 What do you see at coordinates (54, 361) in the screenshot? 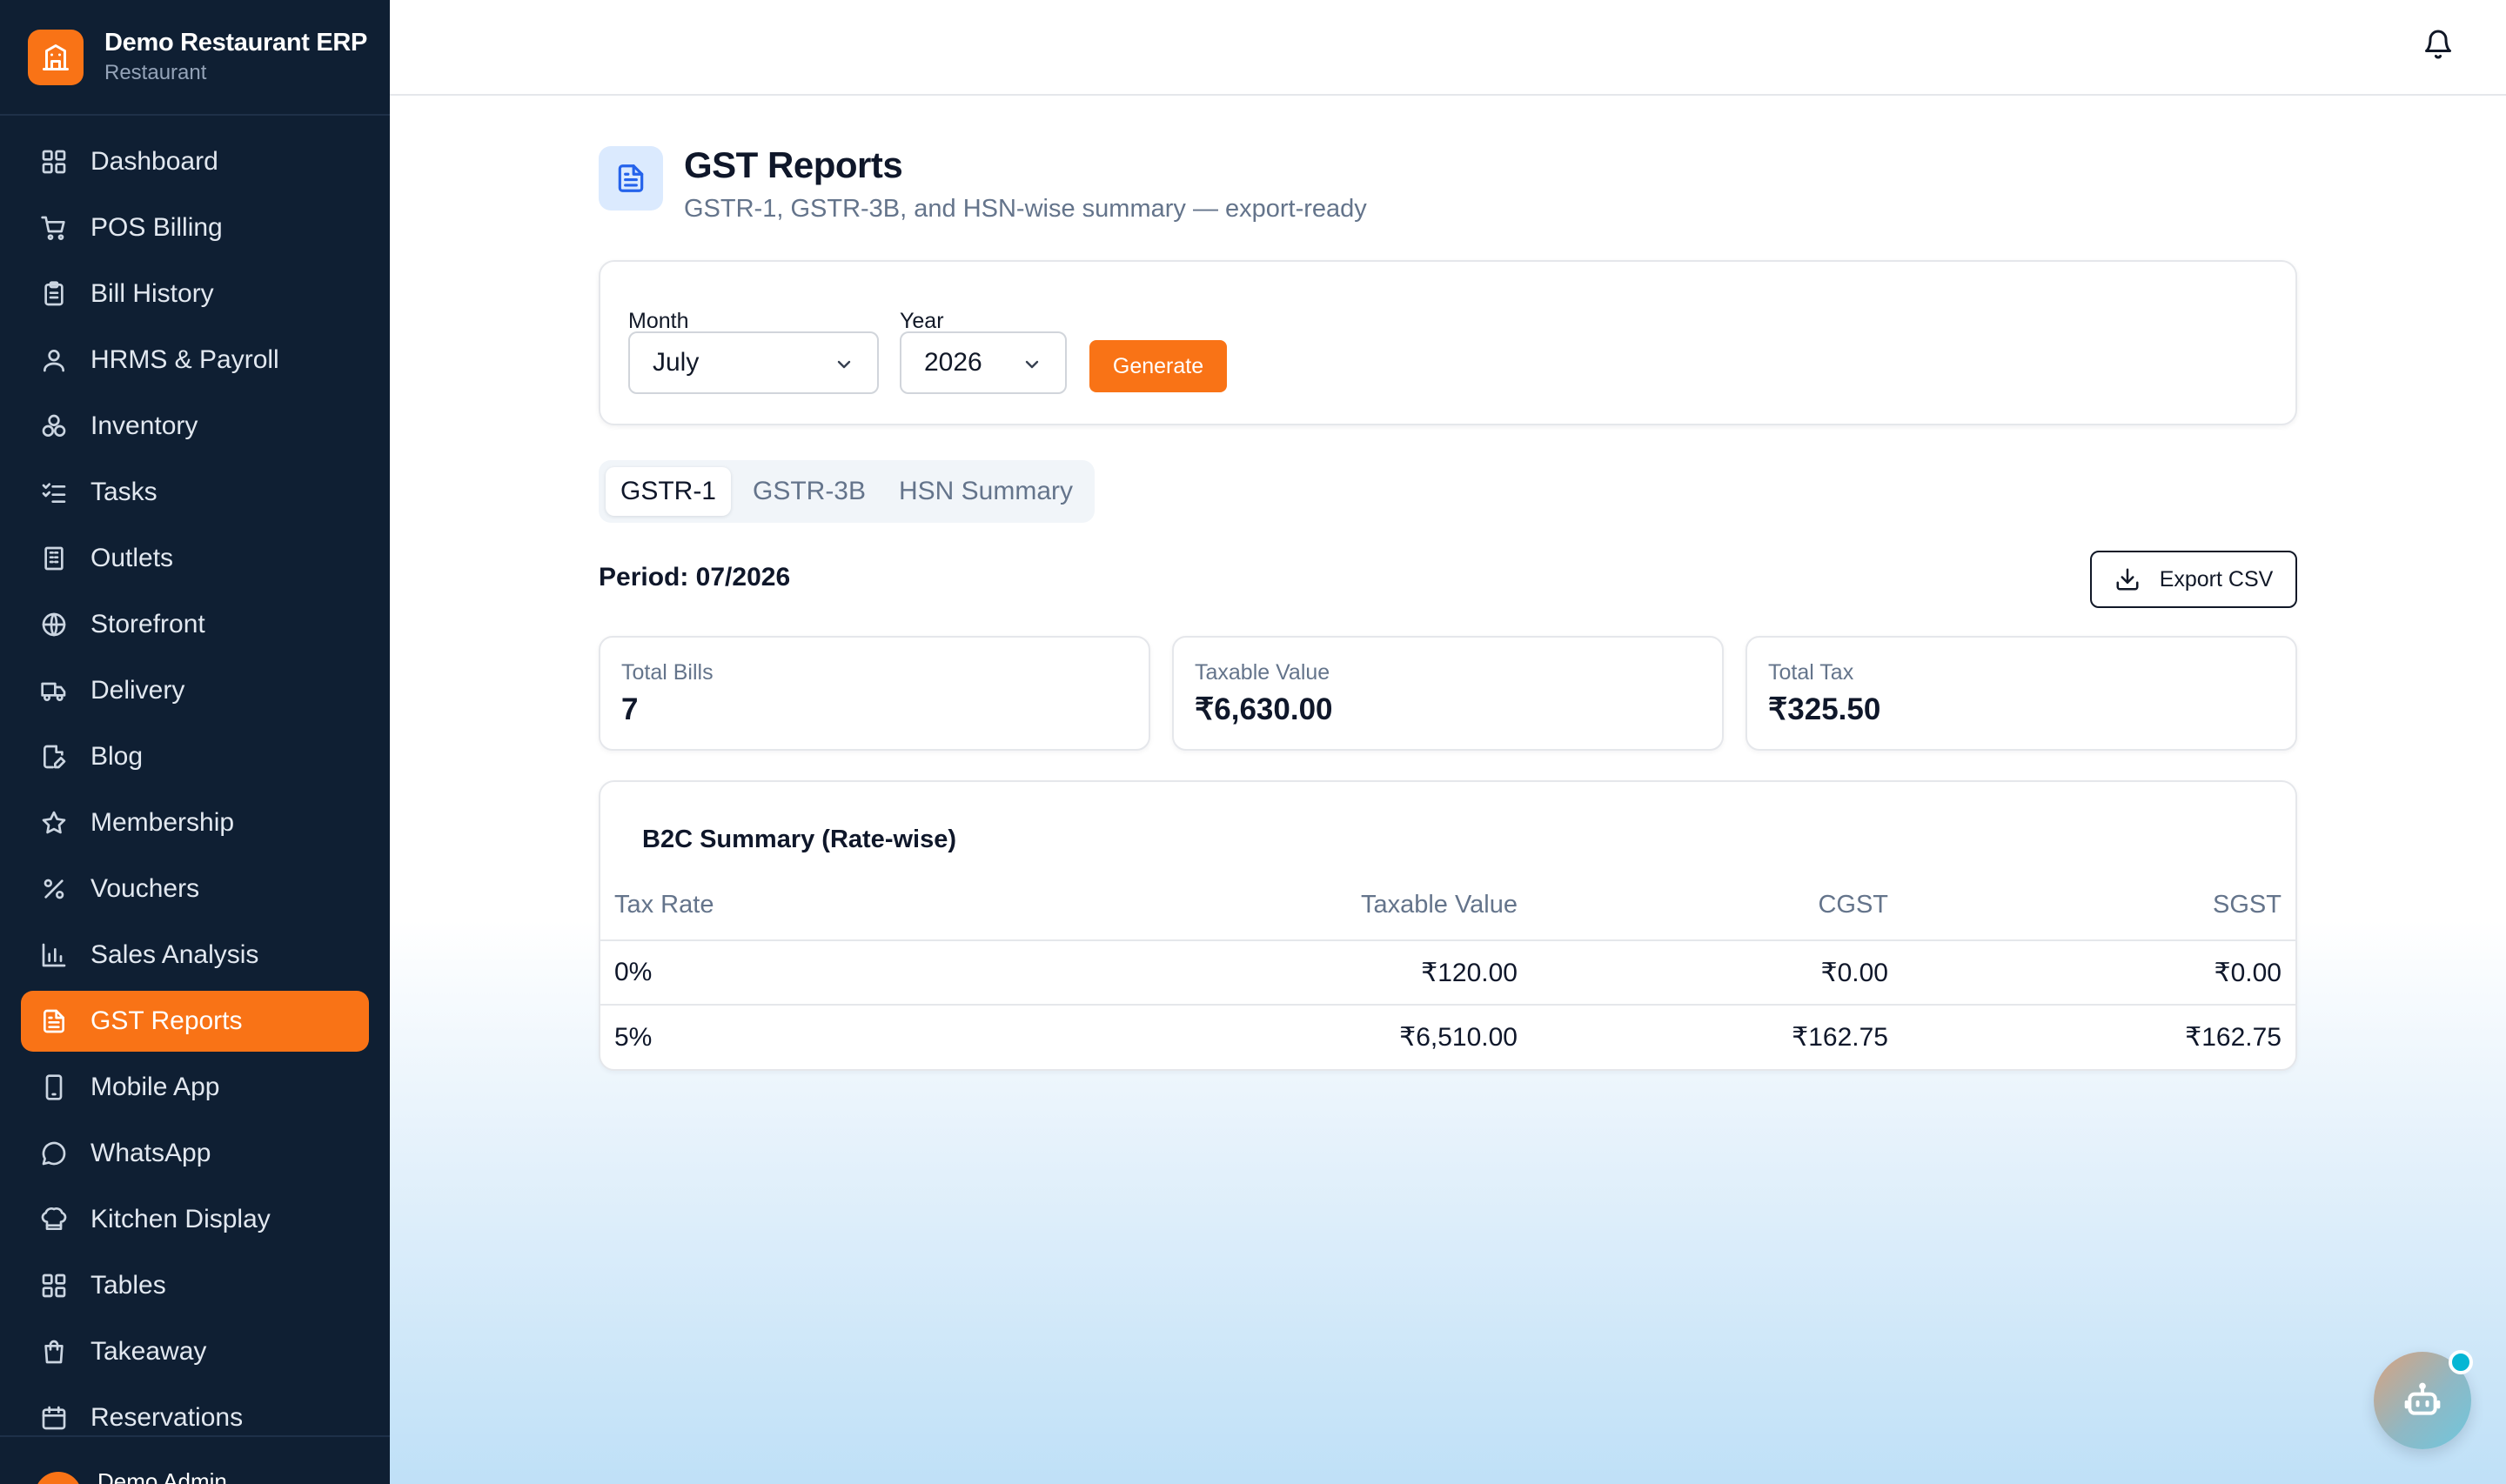
I see `user-icon` at bounding box center [54, 361].